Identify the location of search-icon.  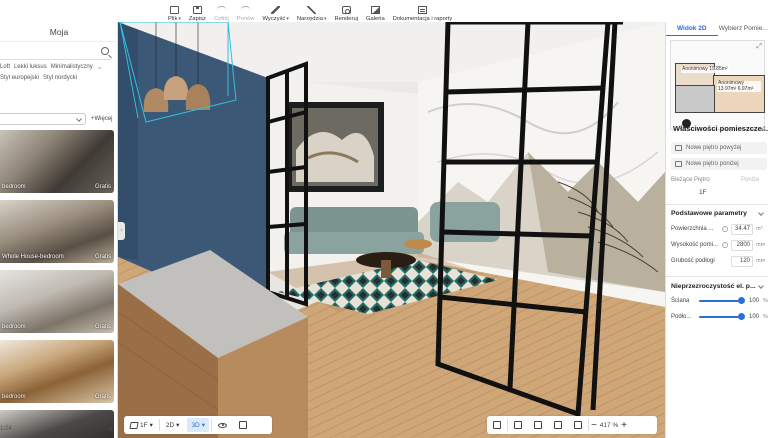
(105, 51).